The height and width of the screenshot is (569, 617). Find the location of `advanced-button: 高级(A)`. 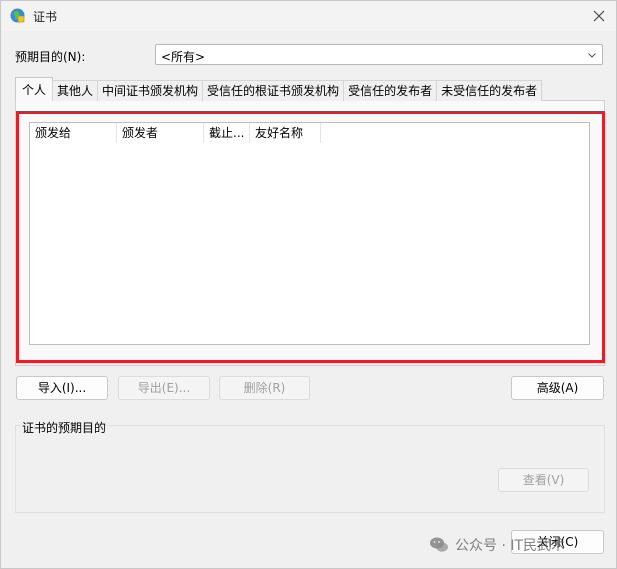

advanced-button: 高级(A) is located at coordinates (557, 388).